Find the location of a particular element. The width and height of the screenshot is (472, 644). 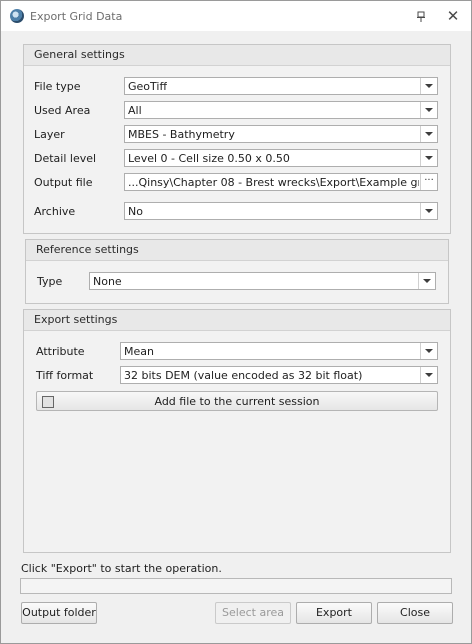

status-text: Click "Export" to start the operation. is located at coordinates (121, 568).